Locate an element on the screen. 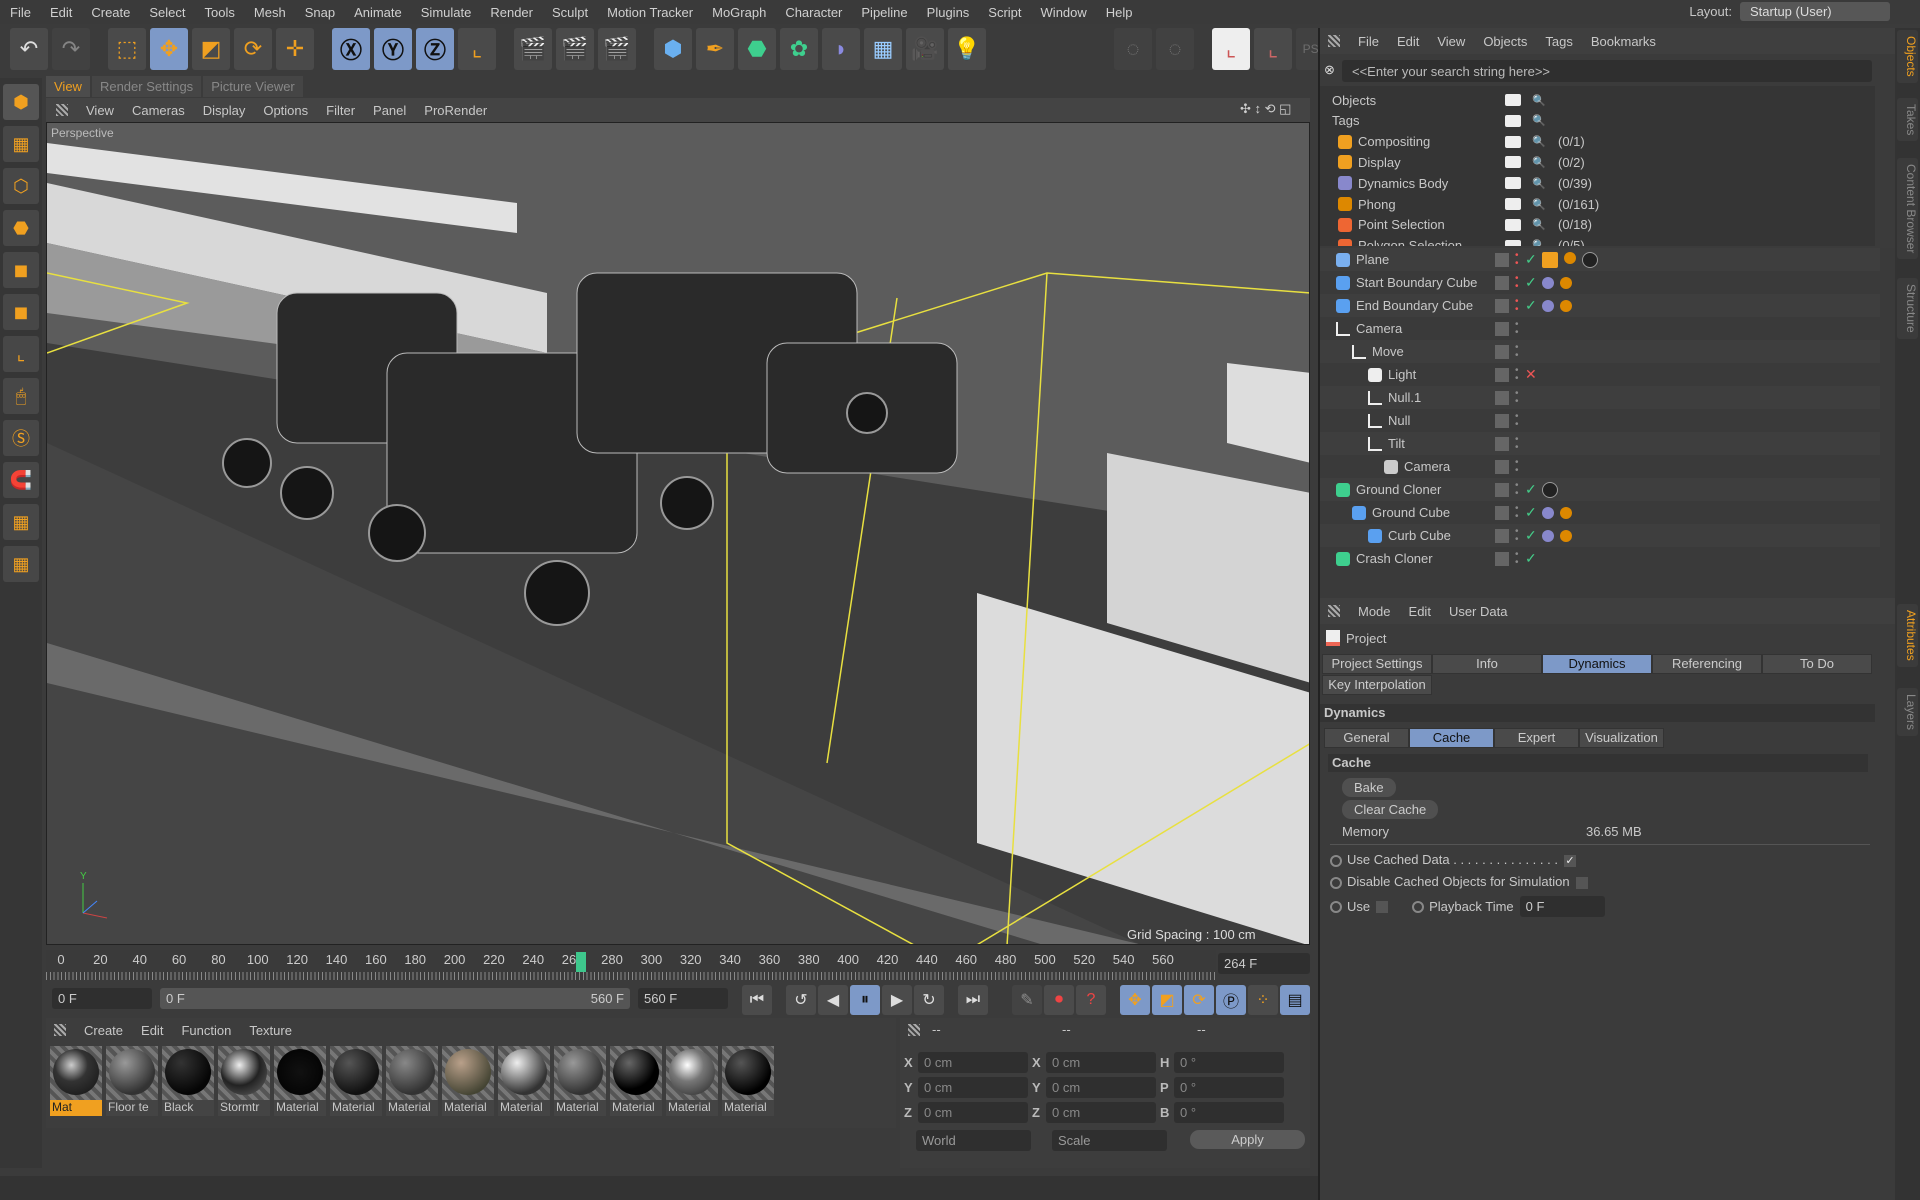 The width and height of the screenshot is (1920, 1200). menu-simulate: Simulate is located at coordinates (446, 12).